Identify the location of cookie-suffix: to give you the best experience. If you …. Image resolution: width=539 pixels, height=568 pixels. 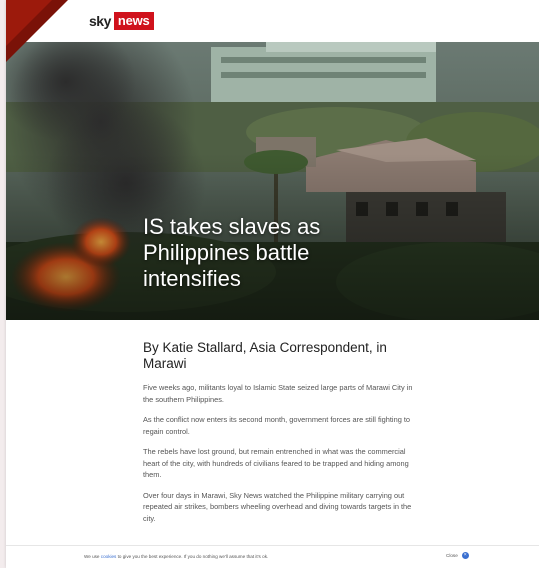
(192, 556).